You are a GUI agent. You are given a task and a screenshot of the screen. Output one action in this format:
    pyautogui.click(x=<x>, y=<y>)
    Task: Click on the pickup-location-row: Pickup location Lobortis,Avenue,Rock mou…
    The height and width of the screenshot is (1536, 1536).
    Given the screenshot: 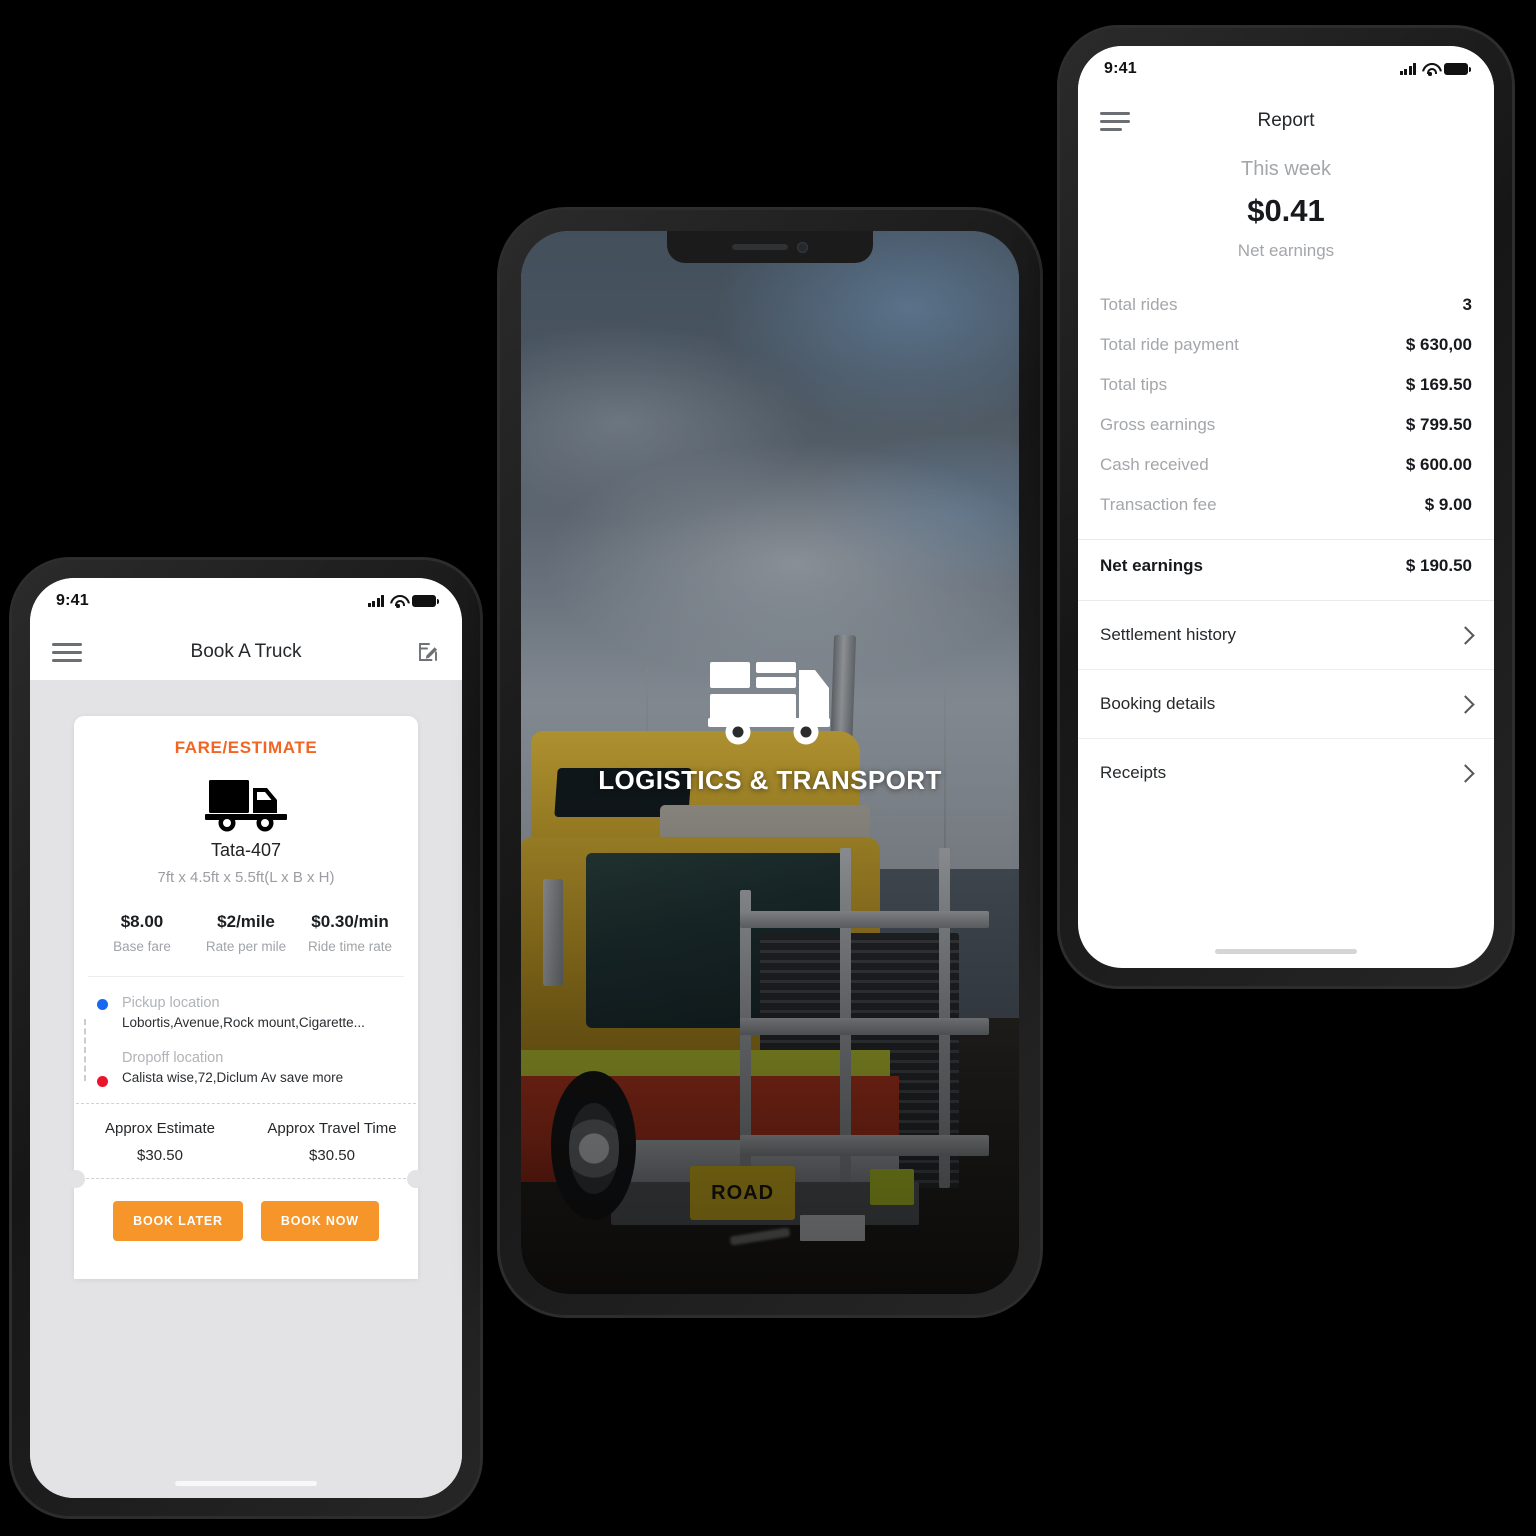 What is the action you would take?
    pyautogui.click(x=246, y=1012)
    